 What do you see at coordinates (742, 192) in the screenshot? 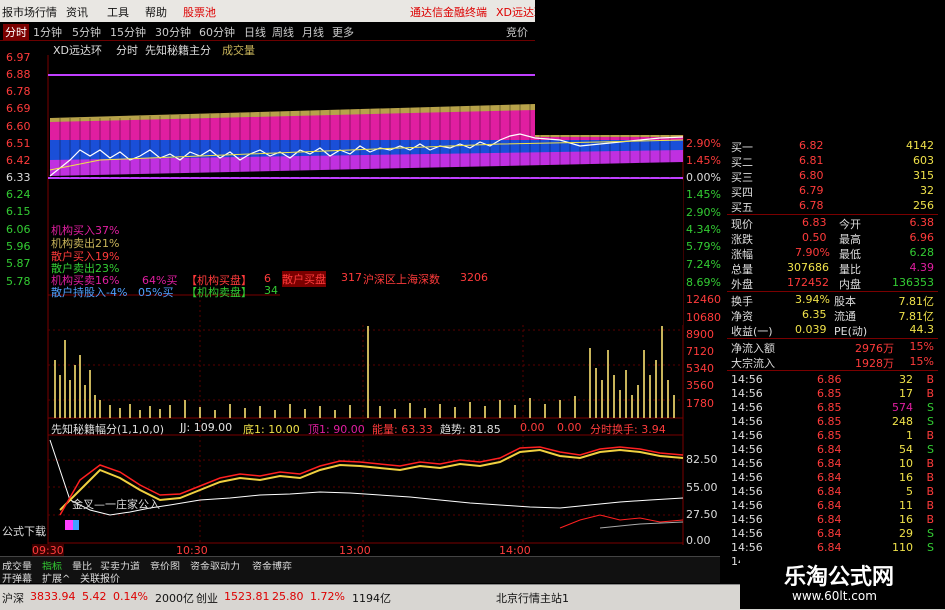
I see `bid-label: 买四` at bounding box center [742, 192].